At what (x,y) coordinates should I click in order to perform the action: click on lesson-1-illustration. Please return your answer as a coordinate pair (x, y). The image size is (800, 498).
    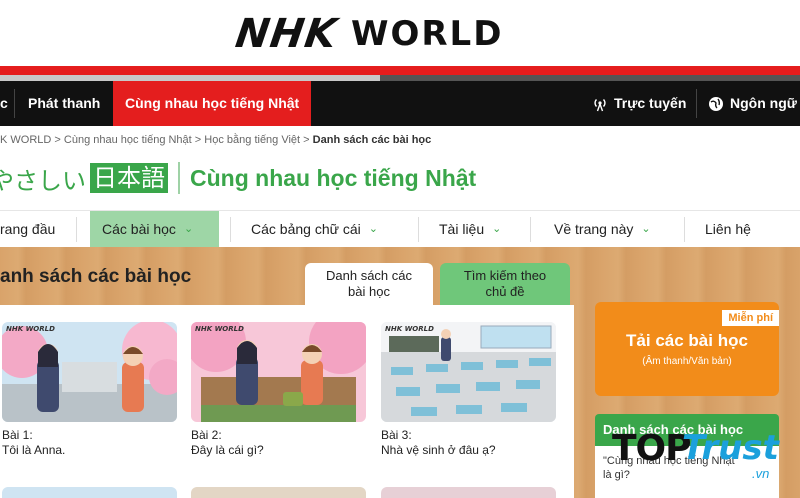
    Looking at the image, I should click on (89, 372).